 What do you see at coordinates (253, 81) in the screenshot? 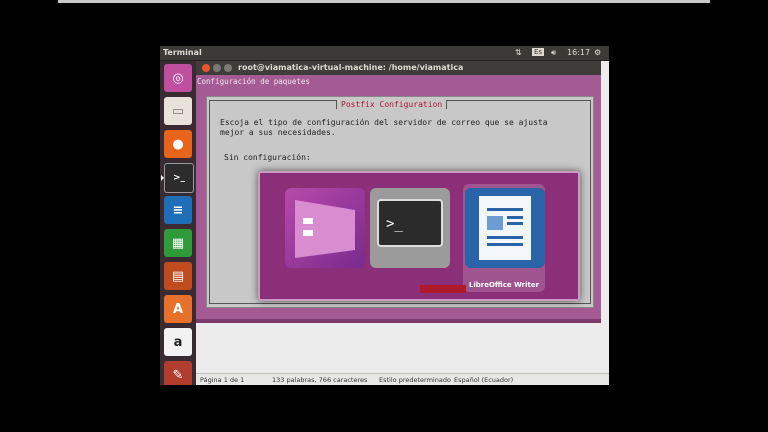
I see `terminal-subtitle: Configuración de paquetes` at bounding box center [253, 81].